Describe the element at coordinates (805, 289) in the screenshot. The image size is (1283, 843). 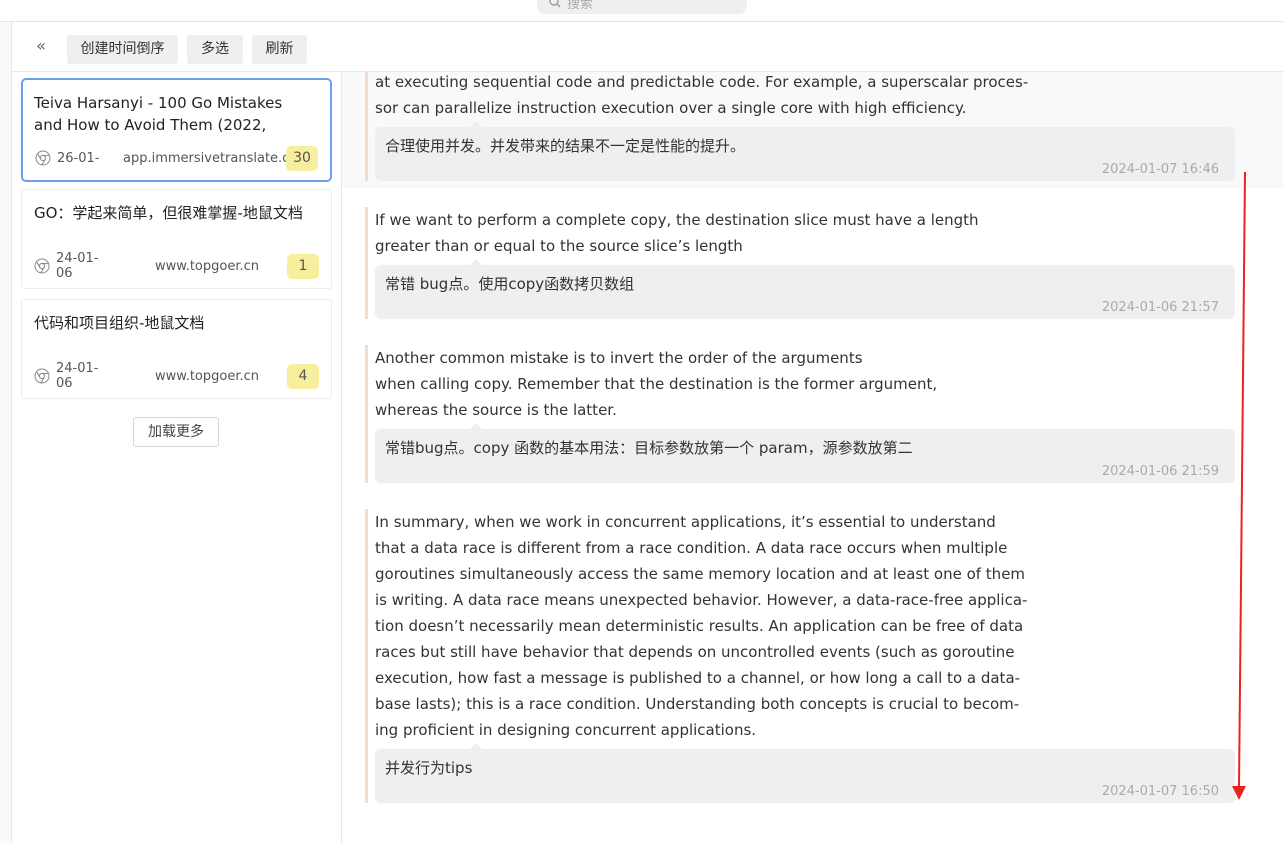
I see `note-box: 常错 bug点。使用copy函数拷贝数组 2024-01-06 21:57` at that location.